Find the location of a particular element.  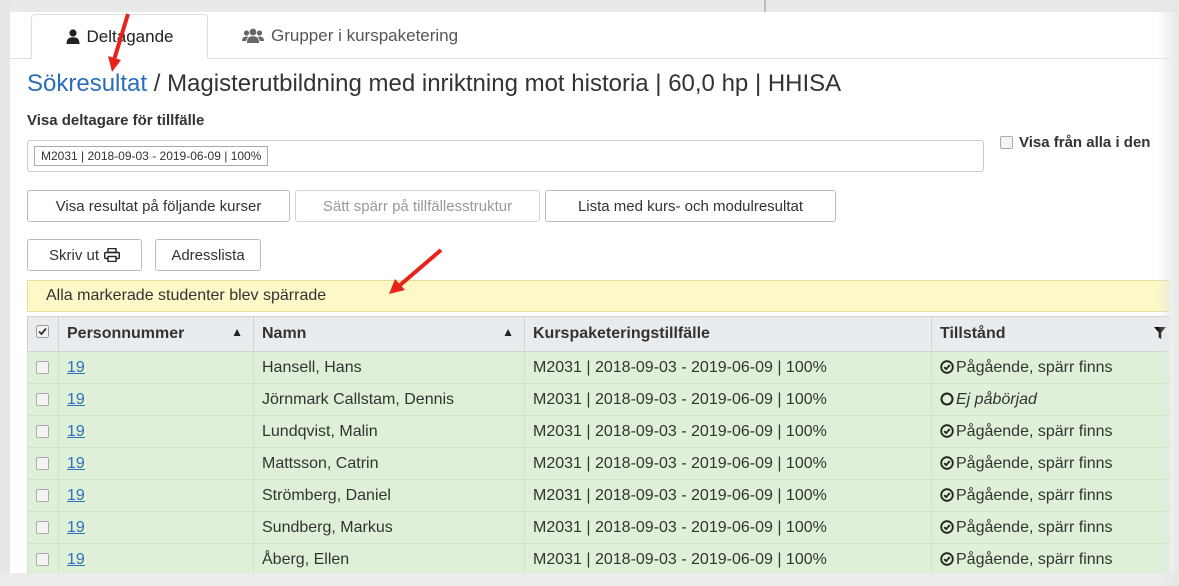

cell-tillstand: Ej påbörjad is located at coordinates (1050, 399).